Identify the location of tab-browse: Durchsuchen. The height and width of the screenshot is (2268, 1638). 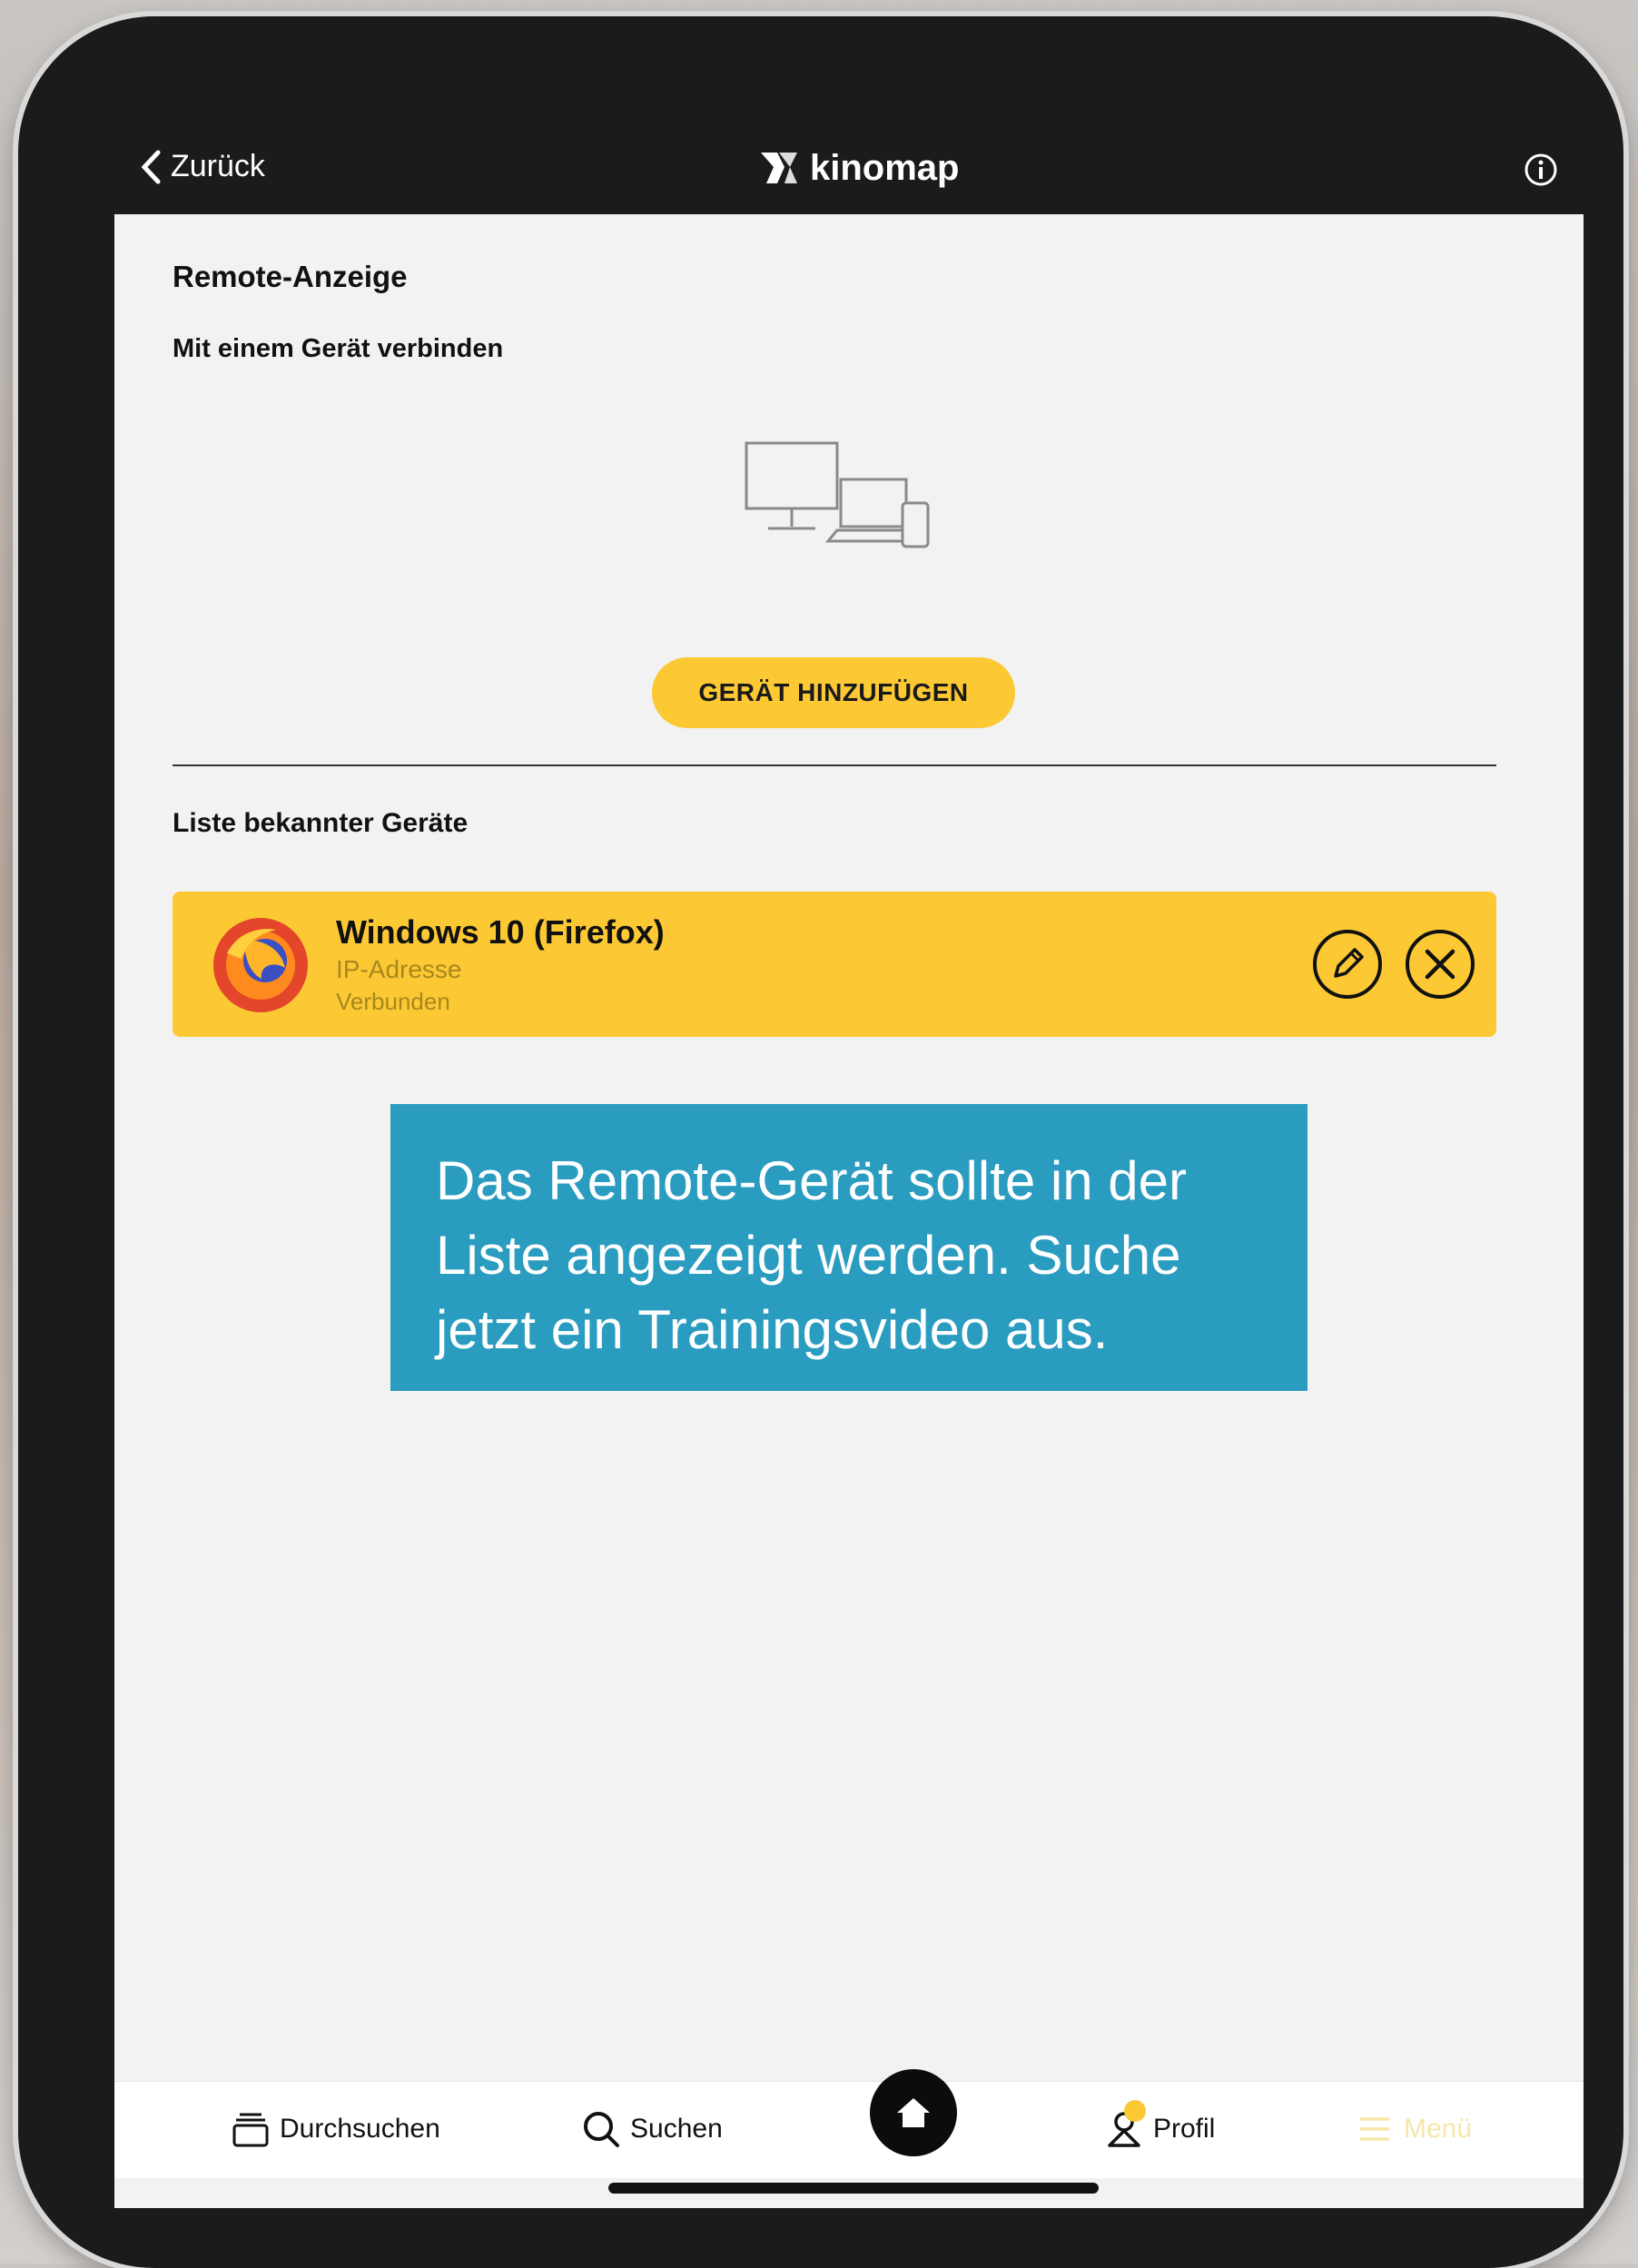
(336, 2129).